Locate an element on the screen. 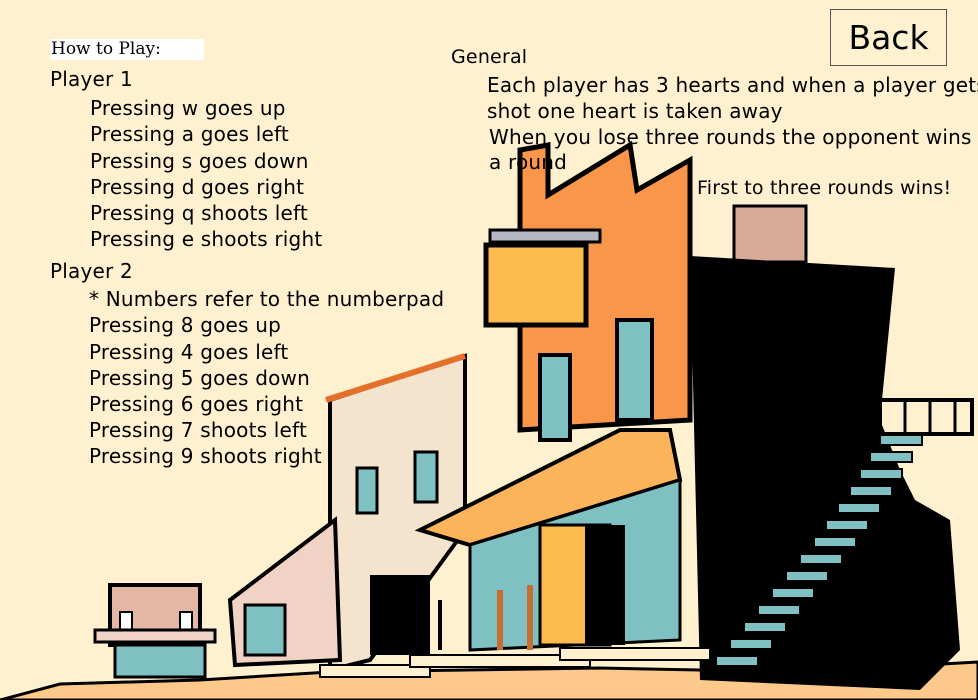 This screenshot has width=978, height=700. player2-control-shoot-right: Pressing 9 shoots right is located at coordinates (205, 456).